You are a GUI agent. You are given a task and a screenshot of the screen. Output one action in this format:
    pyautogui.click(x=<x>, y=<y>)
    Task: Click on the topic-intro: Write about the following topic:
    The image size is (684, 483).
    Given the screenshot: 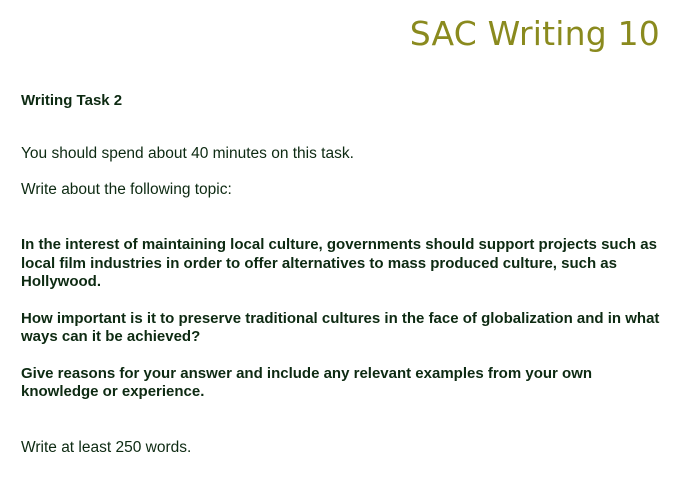 What is the action you would take?
    pyautogui.click(x=126, y=189)
    